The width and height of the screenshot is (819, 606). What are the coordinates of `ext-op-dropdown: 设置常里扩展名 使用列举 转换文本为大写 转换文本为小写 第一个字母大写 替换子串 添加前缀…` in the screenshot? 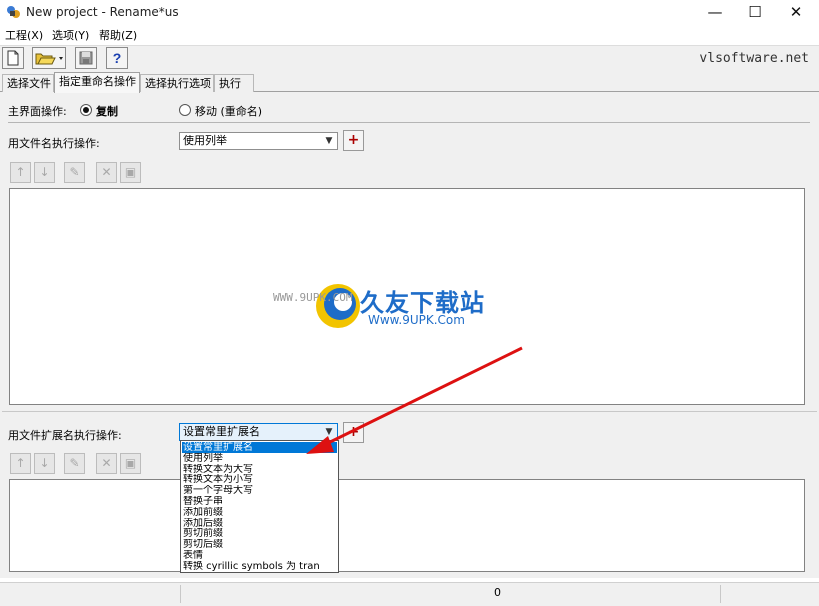 It's located at (259, 506).